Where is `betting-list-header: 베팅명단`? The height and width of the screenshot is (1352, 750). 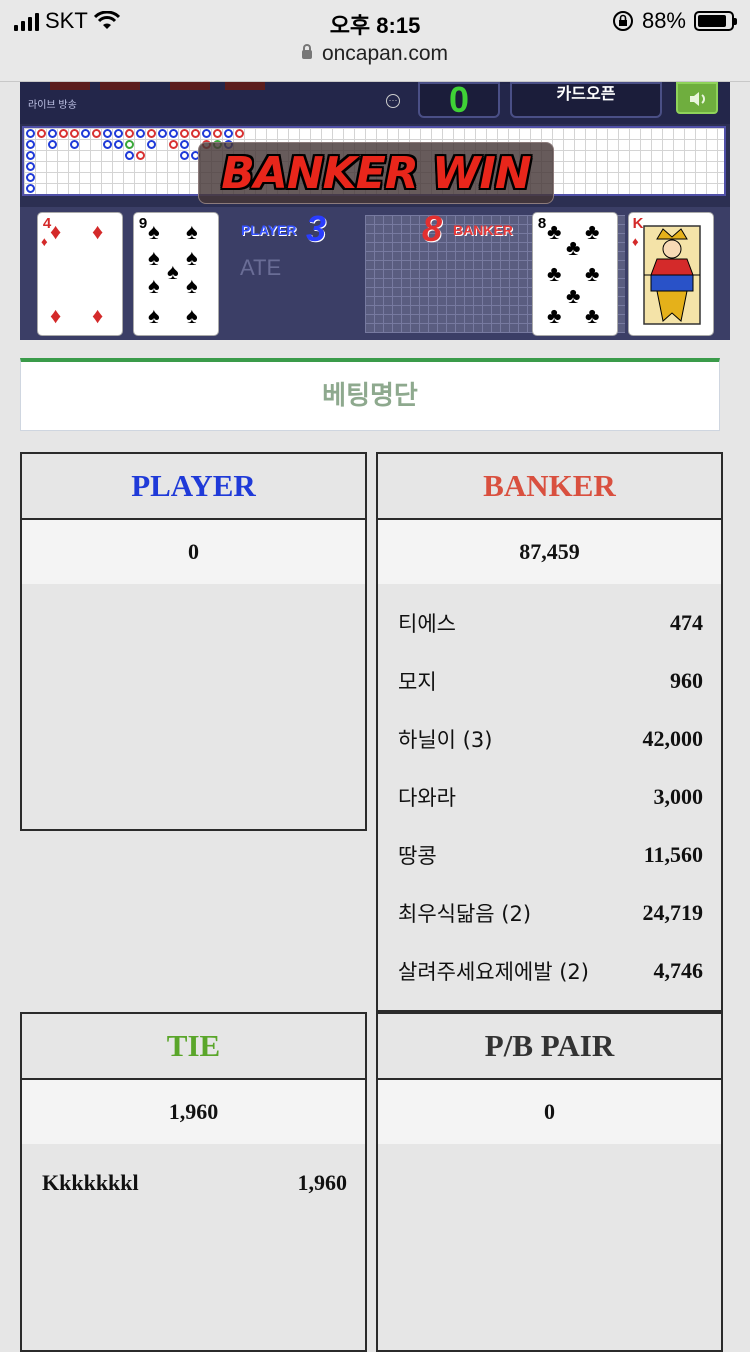
betting-list-header: 베팅명단 is located at coordinates (370, 394).